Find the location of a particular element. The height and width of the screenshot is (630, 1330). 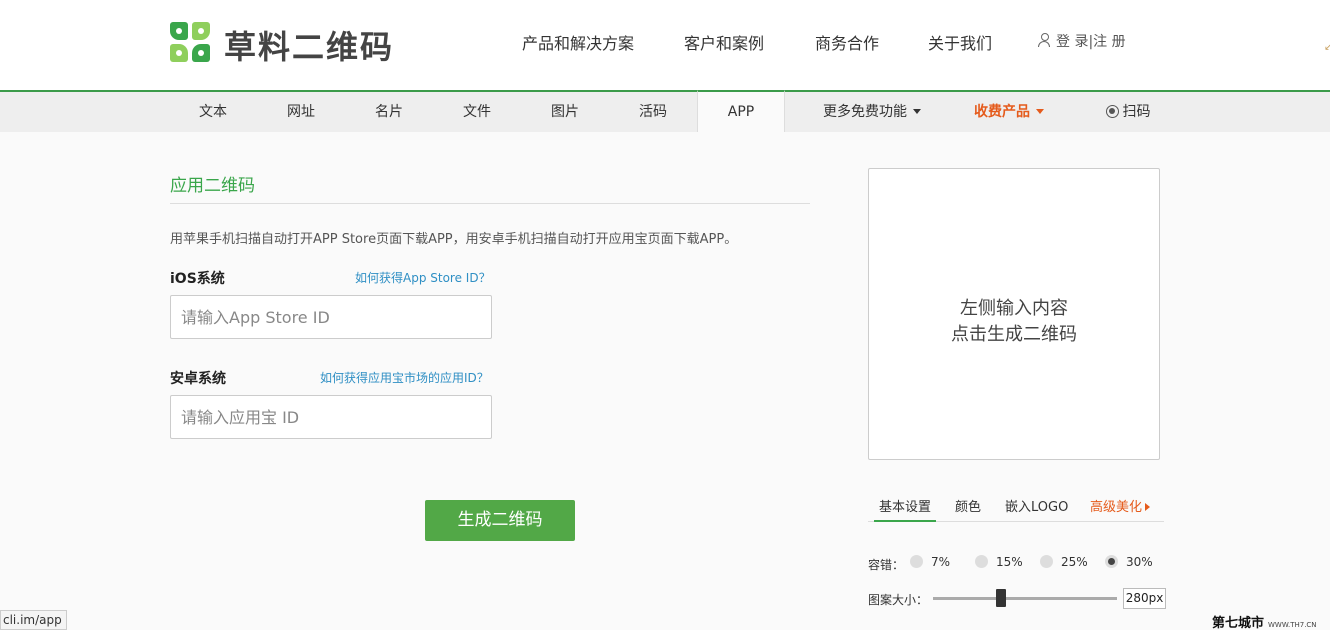

android-label: 安卓系统 is located at coordinates (198, 379).